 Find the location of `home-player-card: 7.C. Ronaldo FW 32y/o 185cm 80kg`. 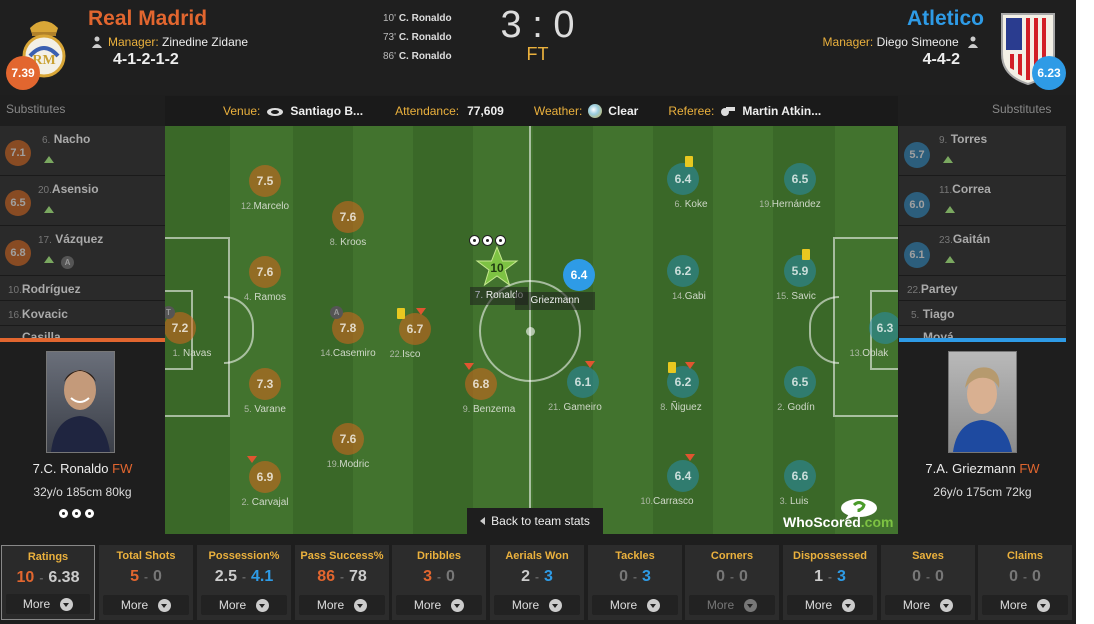

home-player-card: 7.C. Ronaldo FW 32y/o 185cm 80kg is located at coordinates (82, 438).